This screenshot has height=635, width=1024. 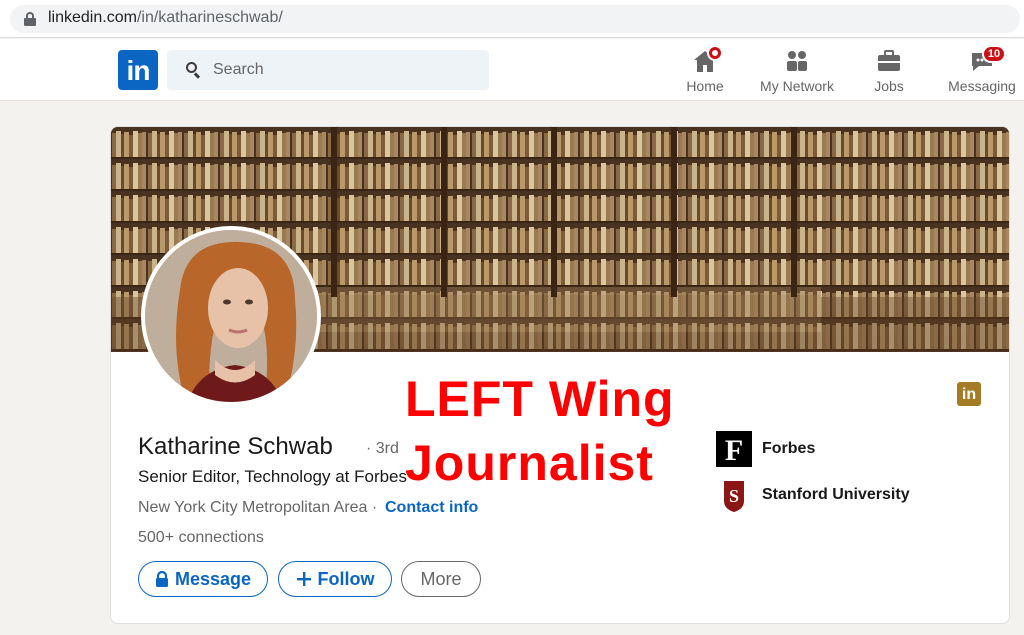 What do you see at coordinates (789, 448) in the screenshot?
I see `org-name-forbes: Forbes` at bounding box center [789, 448].